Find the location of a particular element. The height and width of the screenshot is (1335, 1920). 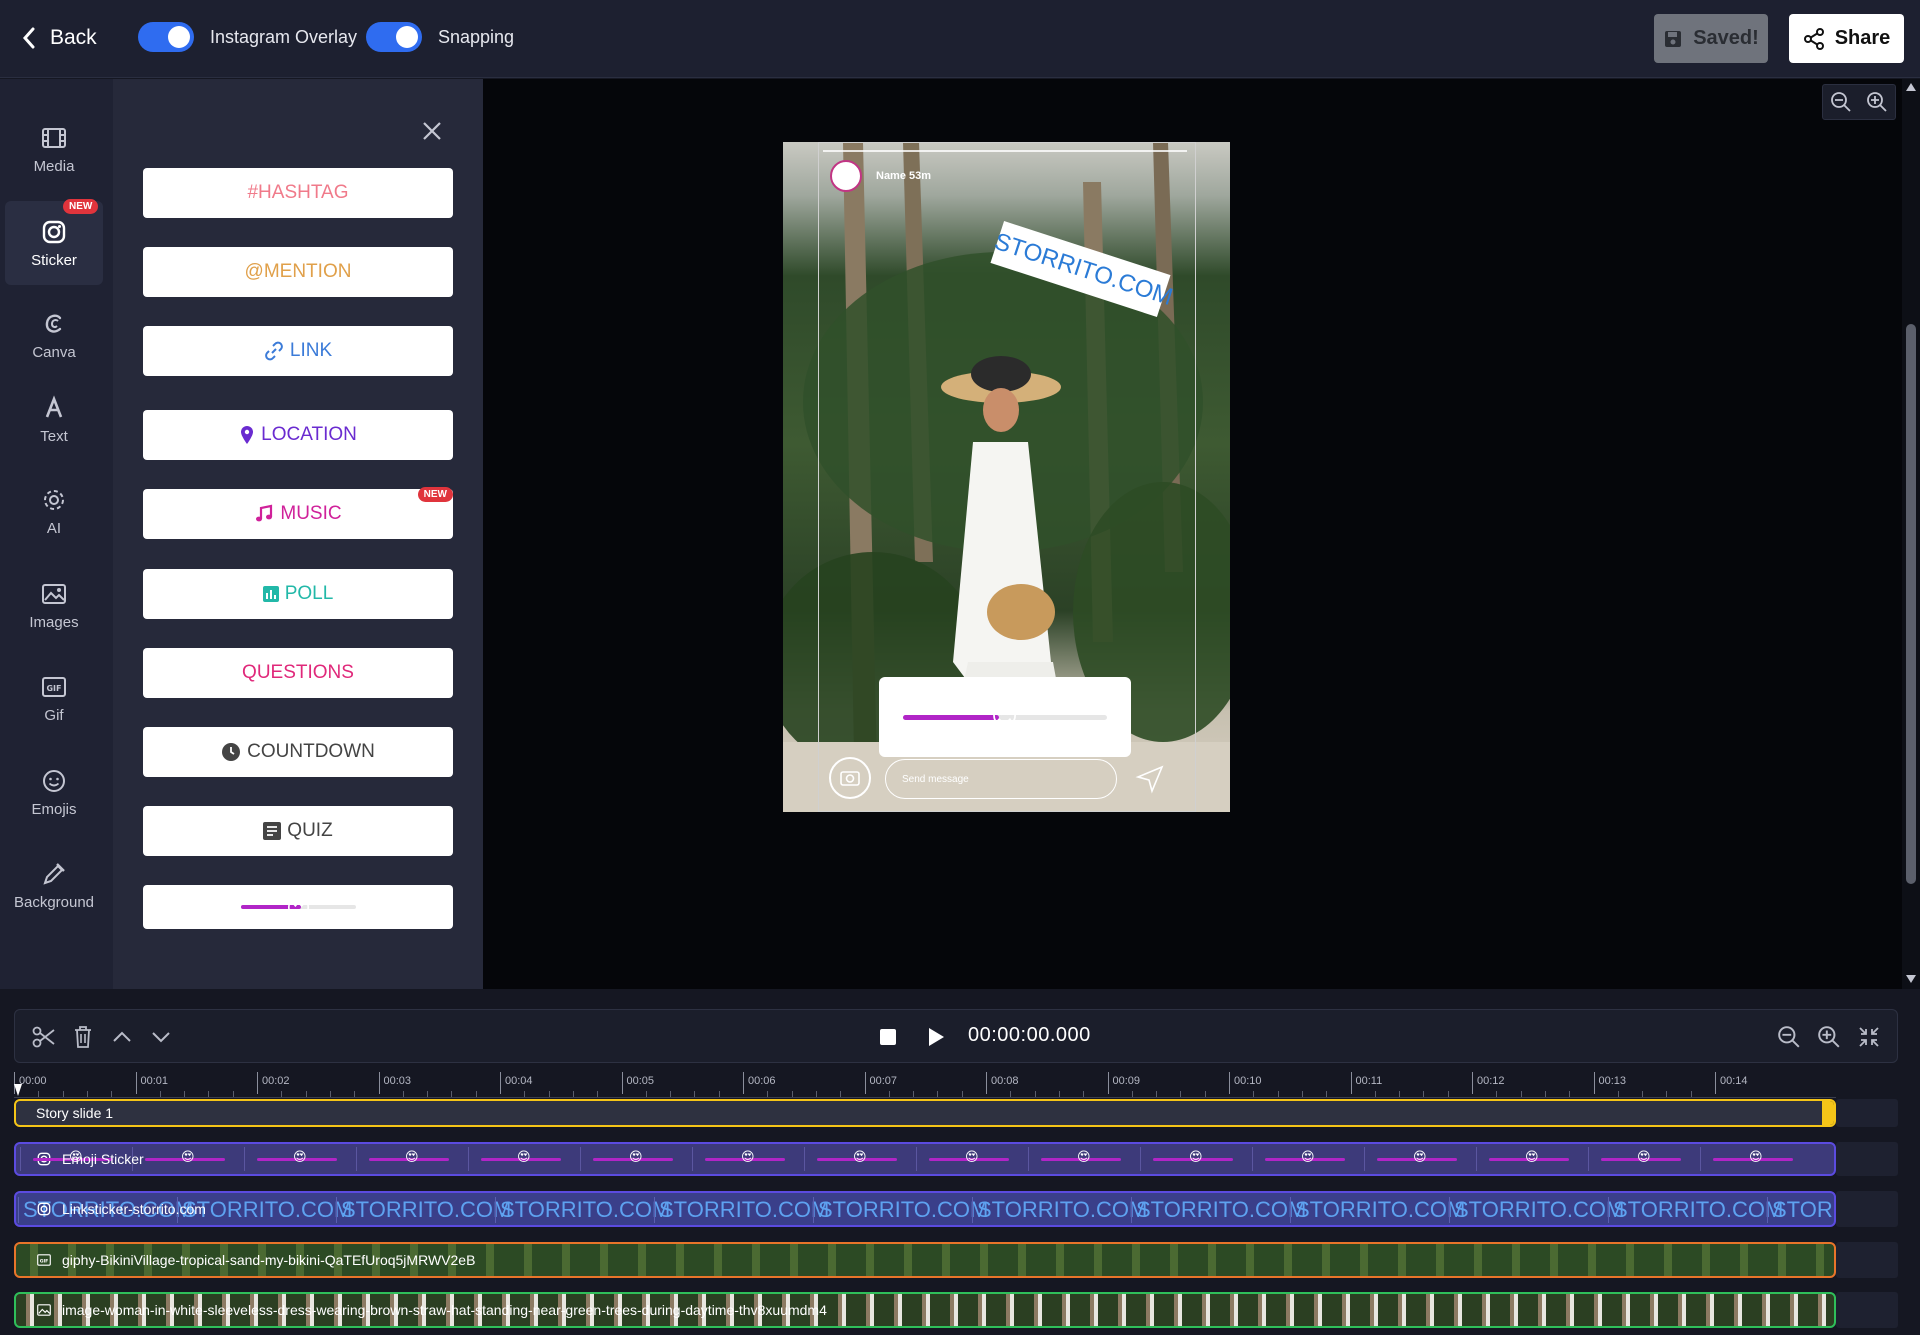

share-button: Share is located at coordinates (1846, 38).